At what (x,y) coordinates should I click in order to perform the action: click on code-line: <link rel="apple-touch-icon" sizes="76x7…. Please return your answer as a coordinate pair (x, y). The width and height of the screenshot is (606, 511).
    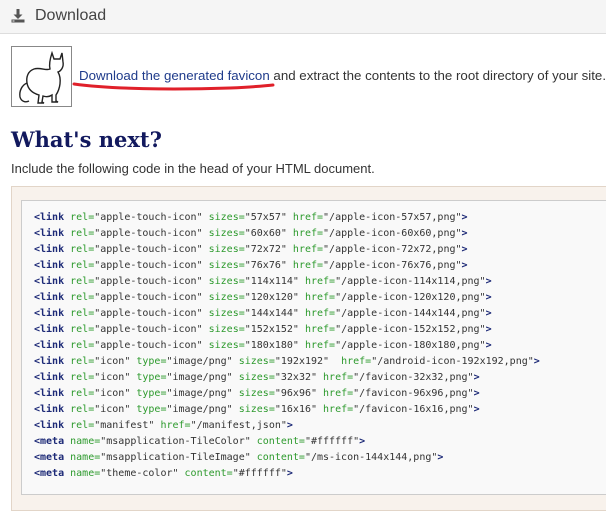
    Looking at the image, I should click on (287, 266).